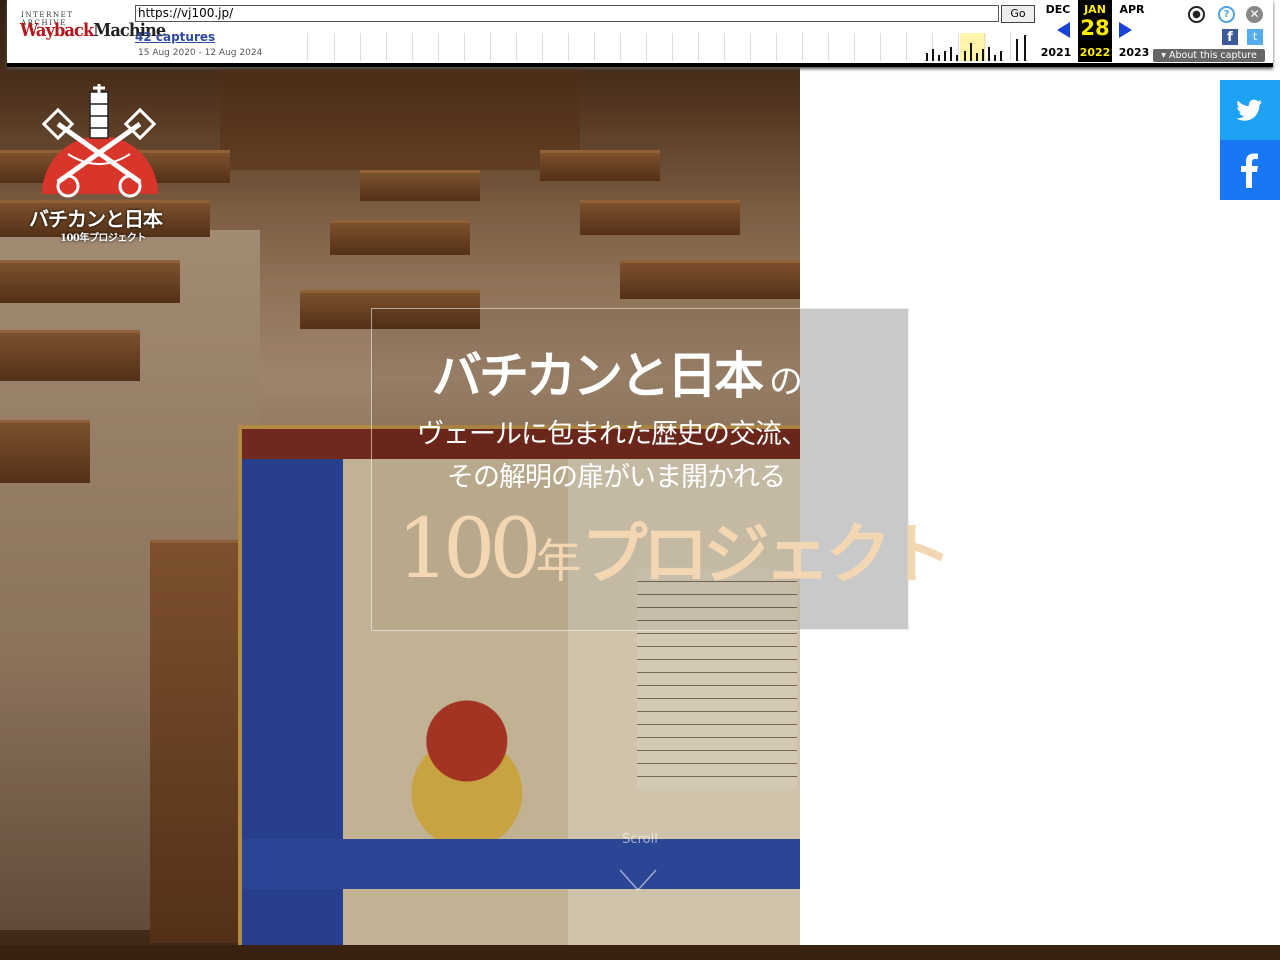 The image size is (1280, 960). Describe the element at coordinates (1063, 30) in the screenshot. I see `prev-capture-arrow-icon` at that location.